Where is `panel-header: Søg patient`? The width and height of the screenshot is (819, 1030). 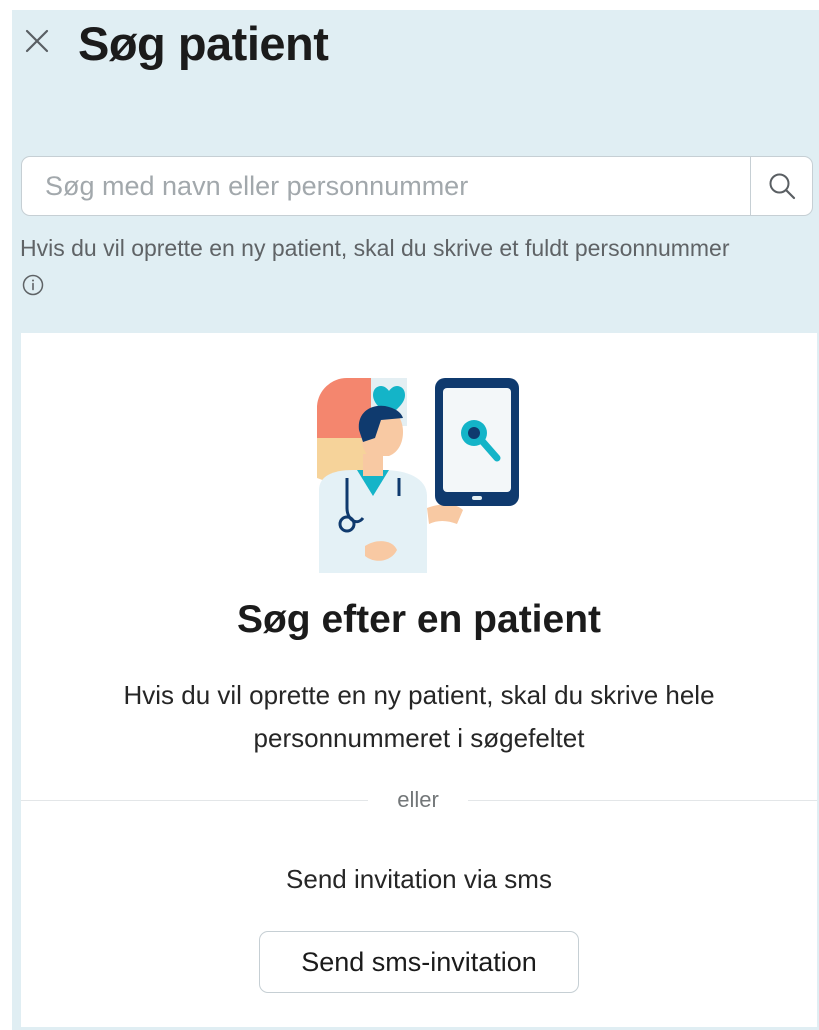
panel-header: Søg patient is located at coordinates (415, 40).